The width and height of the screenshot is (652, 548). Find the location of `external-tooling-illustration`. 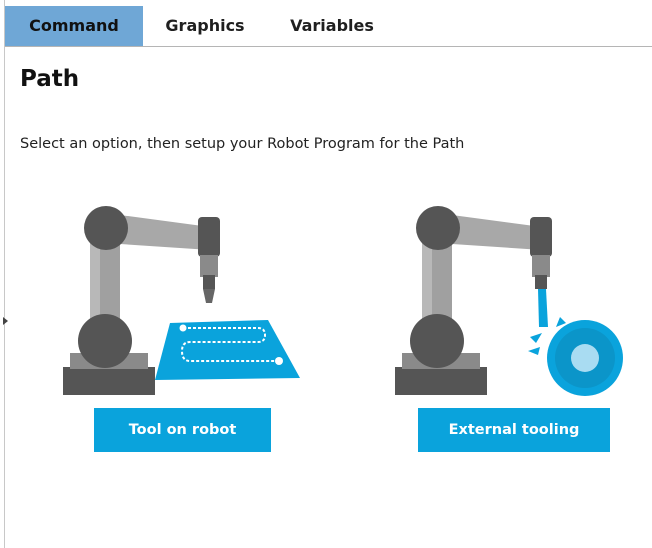

external-tooling-illustration is located at coordinates (515, 300).